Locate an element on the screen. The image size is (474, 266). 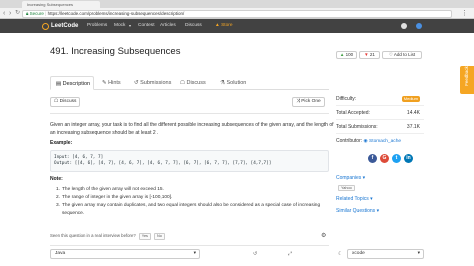
tab-solution: ⚗ Solution is located at coordinates (232, 83).